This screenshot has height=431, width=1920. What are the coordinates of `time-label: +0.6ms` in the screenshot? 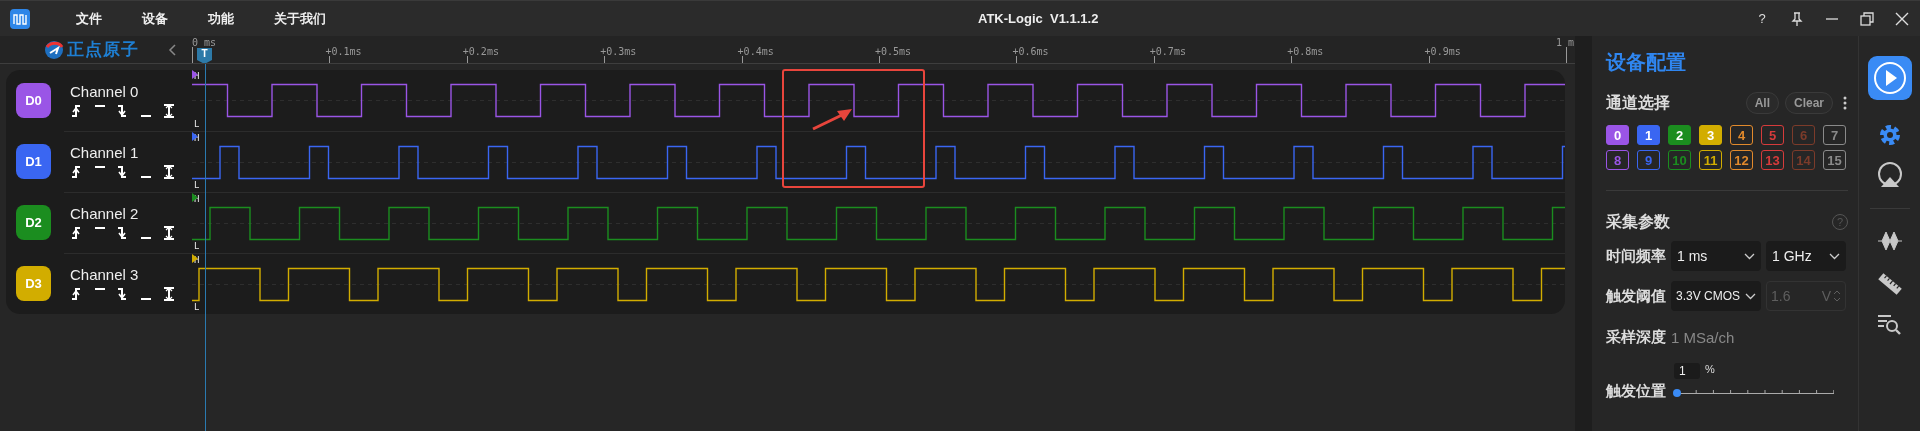 It's located at (1030, 51).